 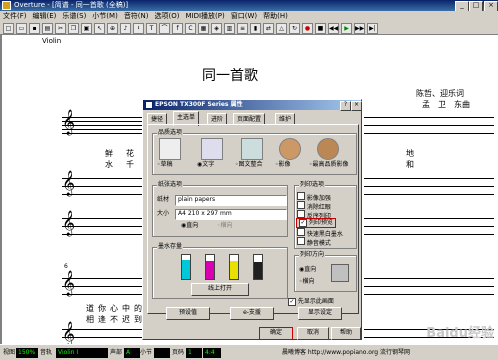 What do you see at coordinates (27, 353) in the screenshot?
I see `view-field: 150%` at bounding box center [27, 353].